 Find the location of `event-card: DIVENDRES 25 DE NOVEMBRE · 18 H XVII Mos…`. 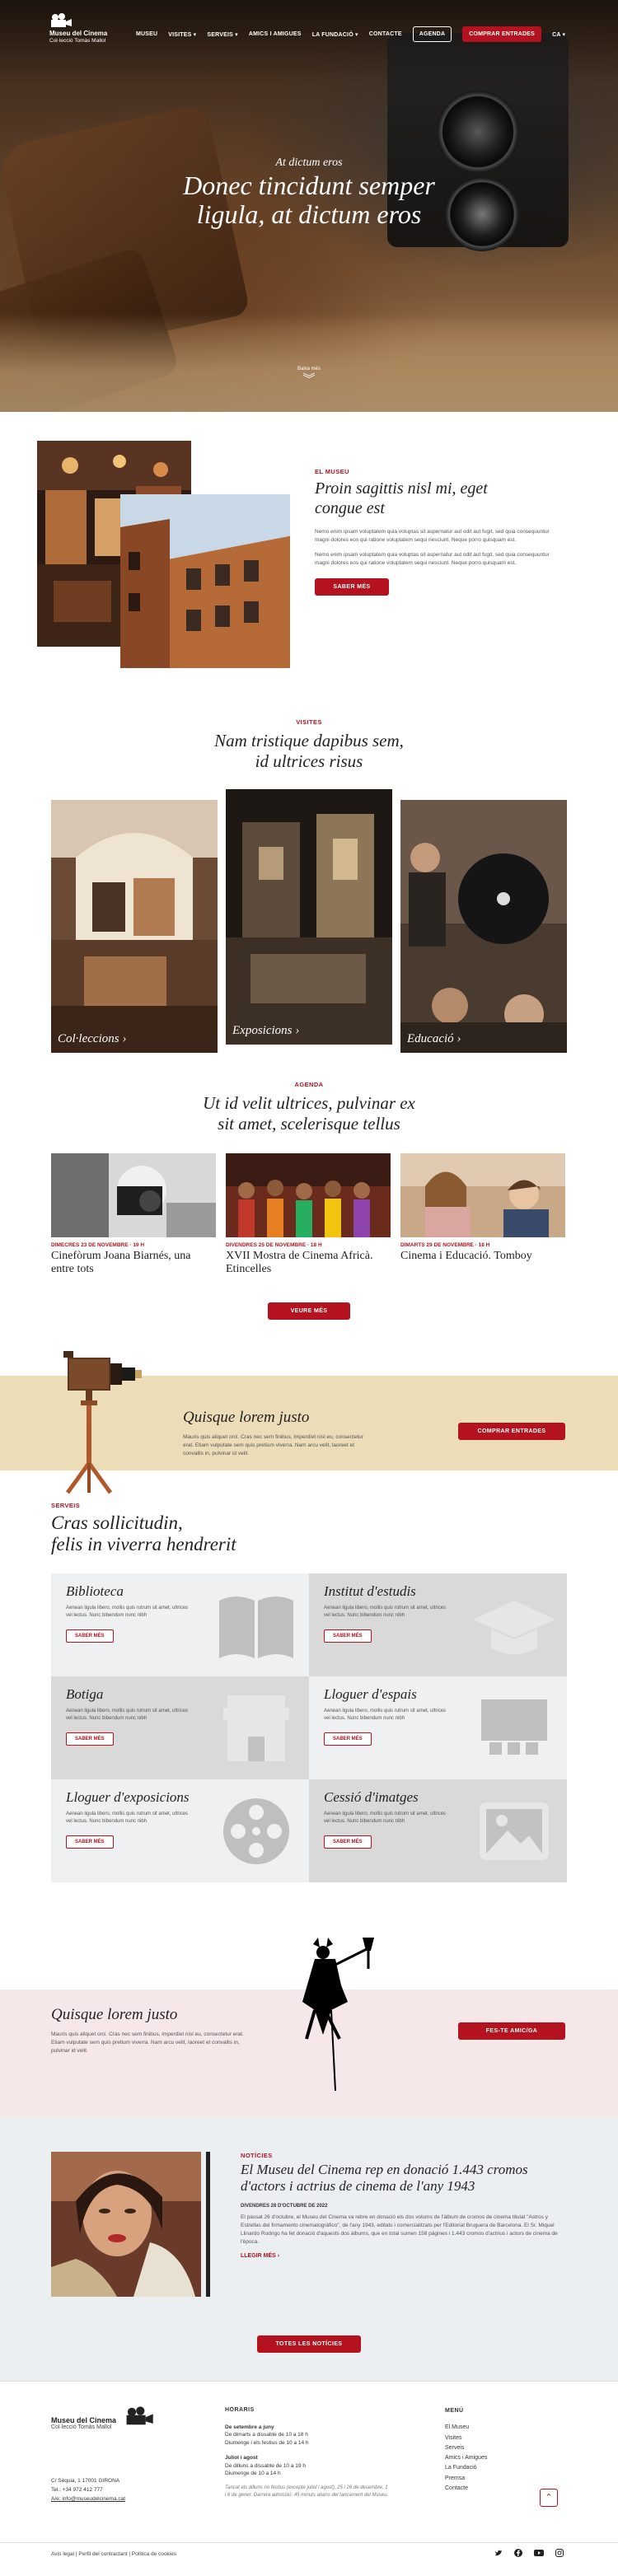

event-card: DIVENDRES 25 DE NOVEMBRE · 18 H XVII Mos… is located at coordinates (308, 1214).